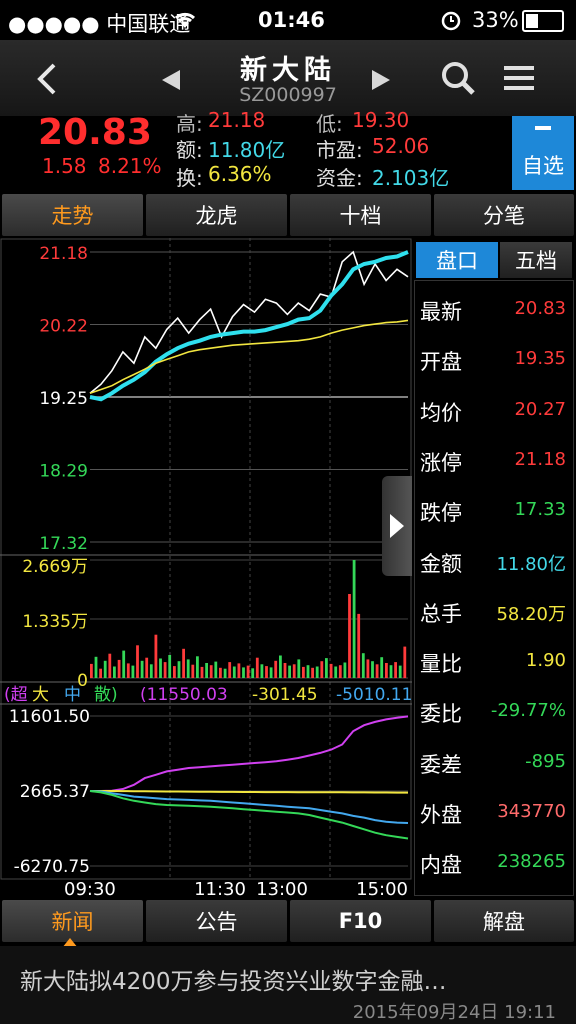  I want to click on side-row-4: 跌停 17.33, so click(492, 510).